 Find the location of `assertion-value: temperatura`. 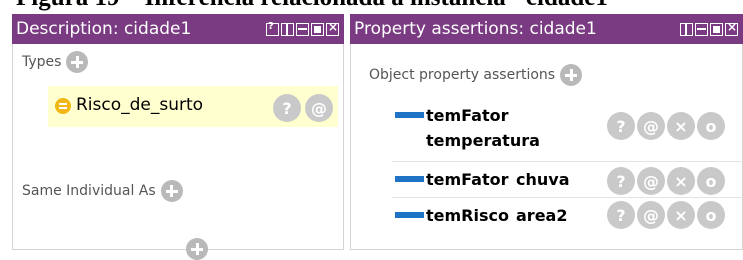

assertion-value: temperatura is located at coordinates (483, 140).